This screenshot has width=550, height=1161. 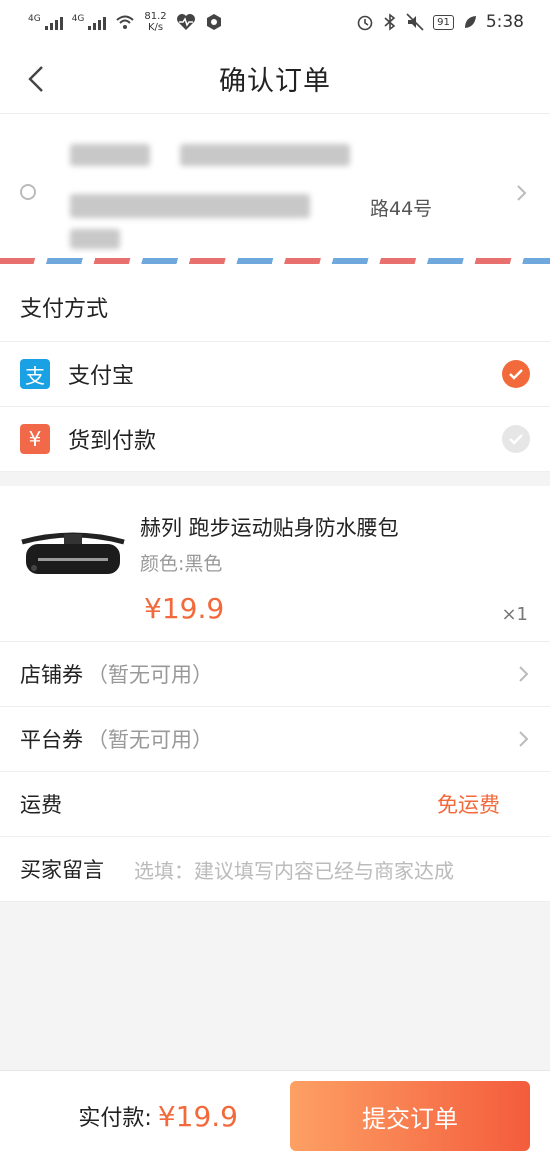 I want to click on payment-method-cod: ¥ 货到付款, so click(x=275, y=439).